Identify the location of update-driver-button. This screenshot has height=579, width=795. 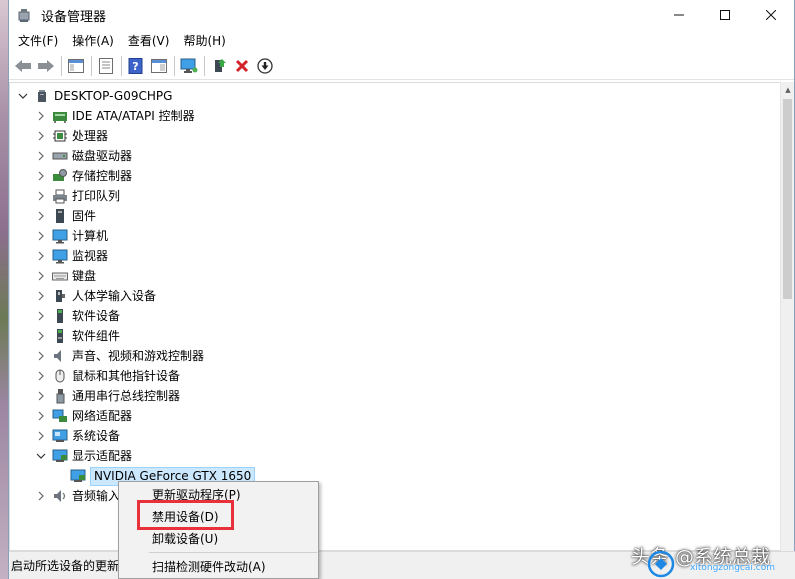
(219, 66).